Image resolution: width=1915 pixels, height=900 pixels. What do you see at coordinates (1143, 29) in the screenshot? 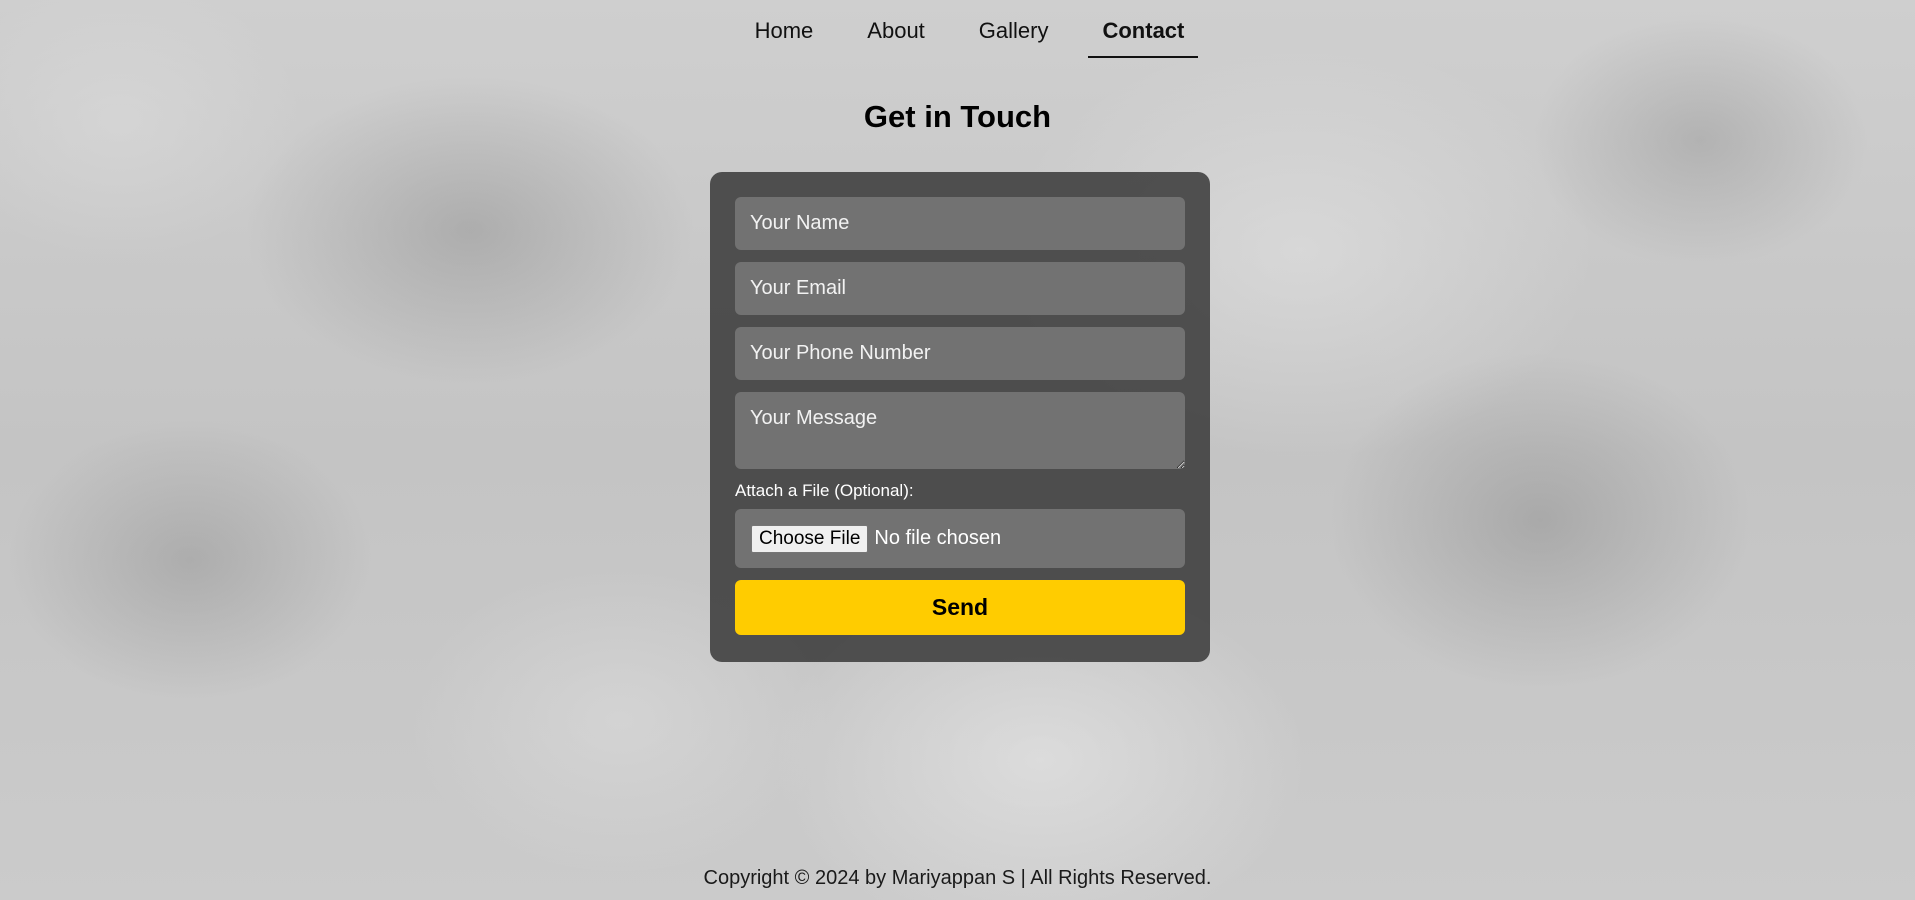
I see `nav-item-contact: Contact` at bounding box center [1143, 29].